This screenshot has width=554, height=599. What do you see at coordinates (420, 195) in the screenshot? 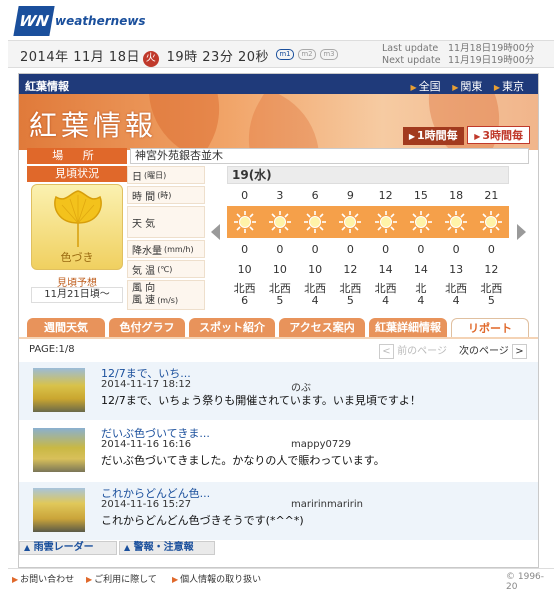
I see `hour-cell: 15` at bounding box center [420, 195].